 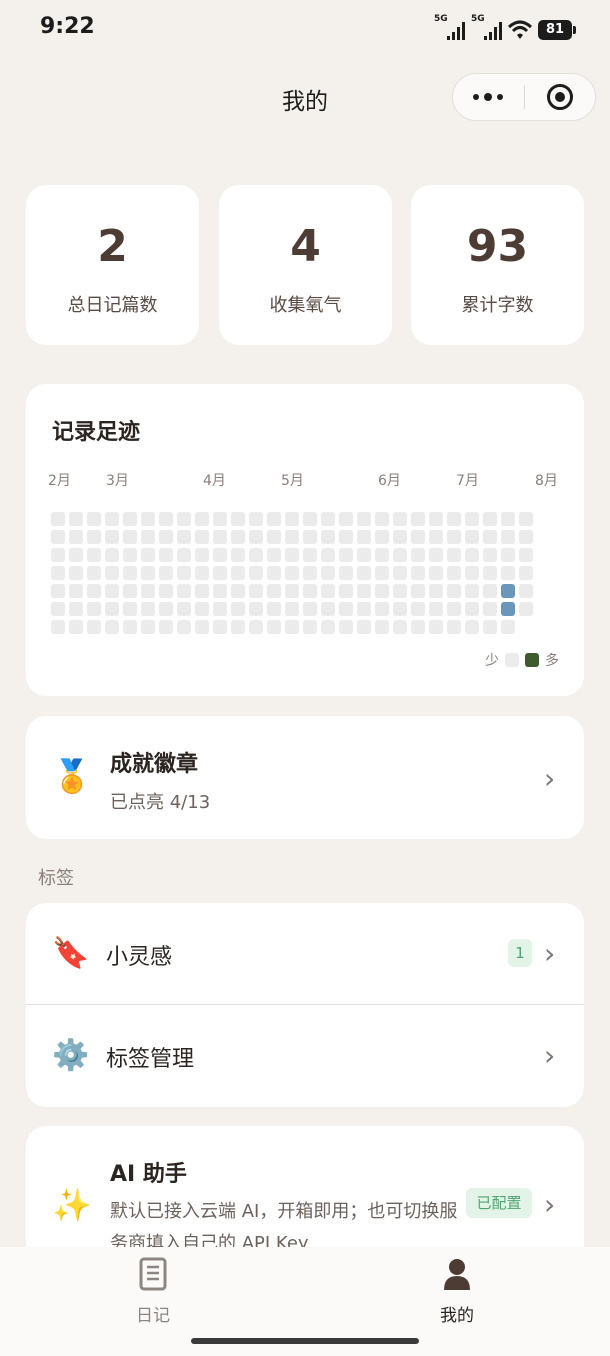 What do you see at coordinates (532, 660) in the screenshot?
I see `legend-swatch-full` at bounding box center [532, 660].